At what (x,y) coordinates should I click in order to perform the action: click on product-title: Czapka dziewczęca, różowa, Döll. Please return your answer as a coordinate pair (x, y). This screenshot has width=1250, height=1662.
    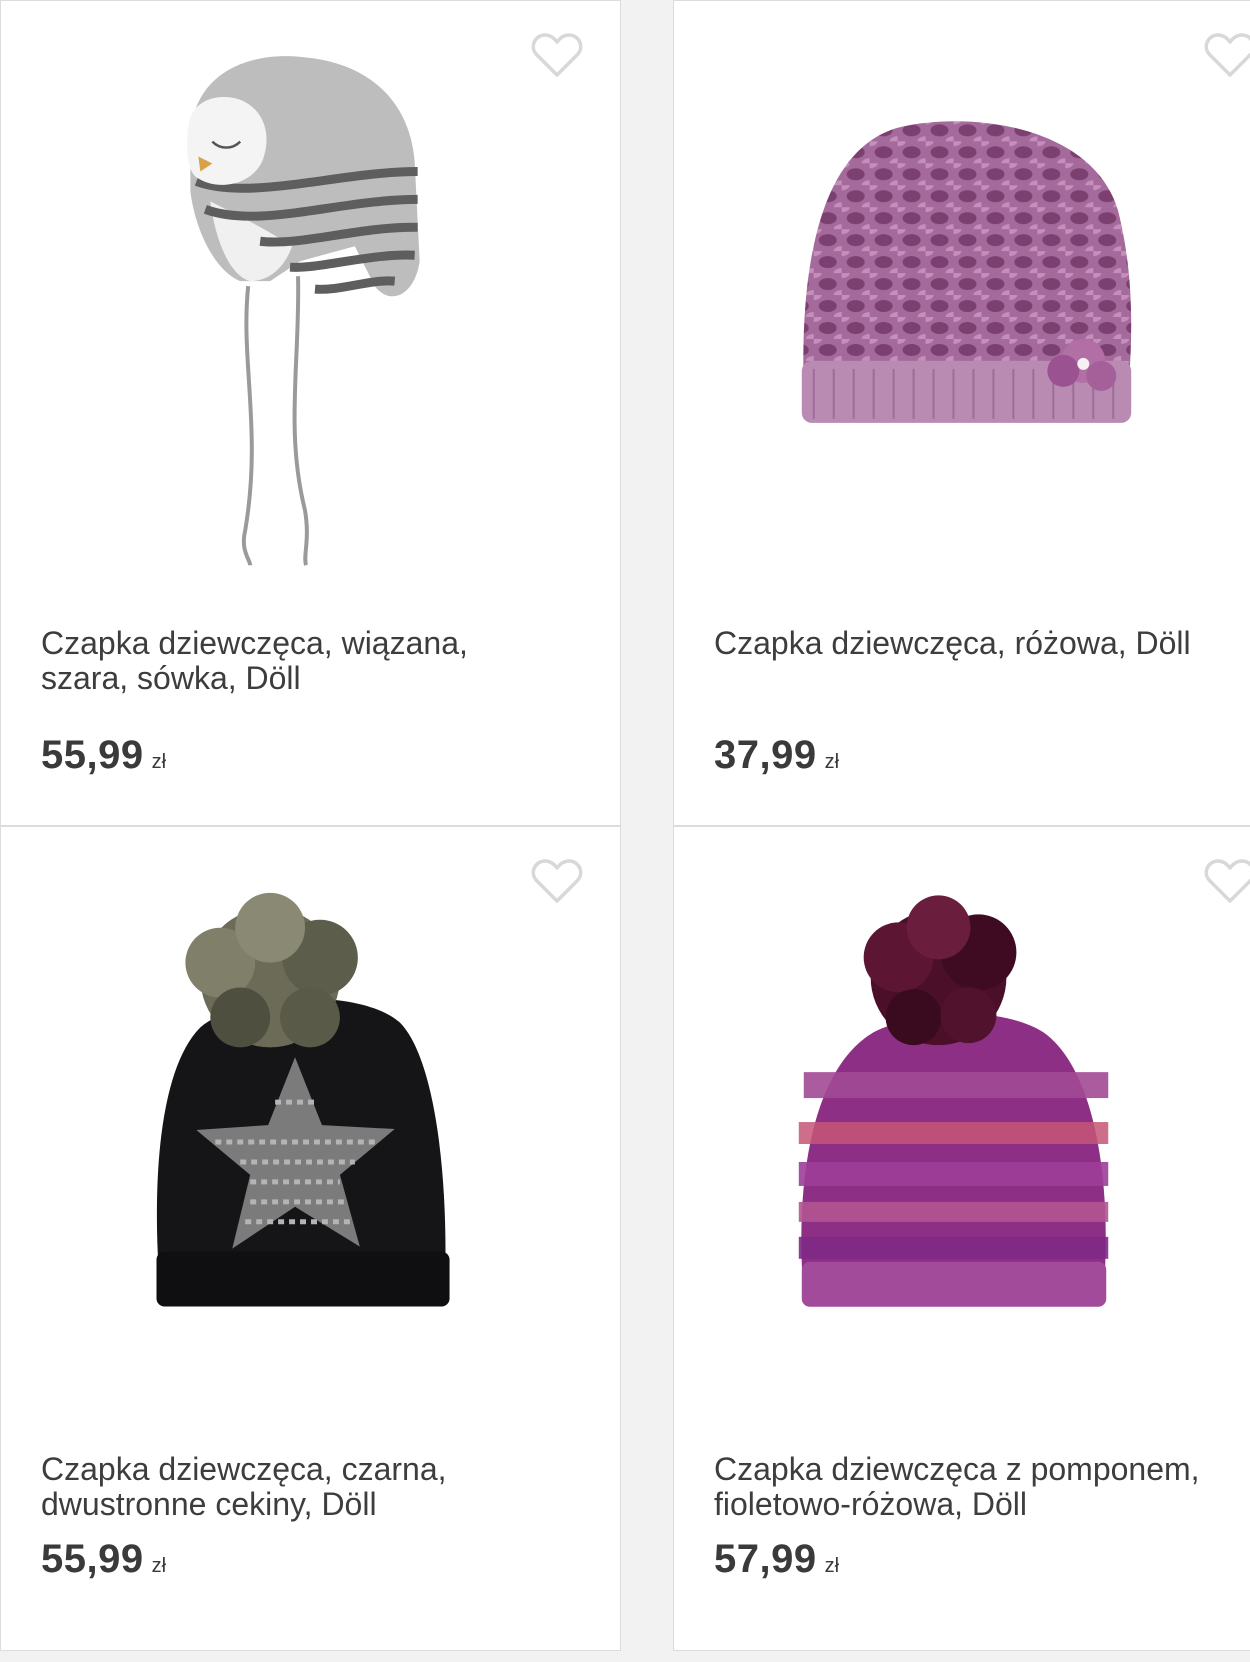
    Looking at the image, I should click on (974, 643).